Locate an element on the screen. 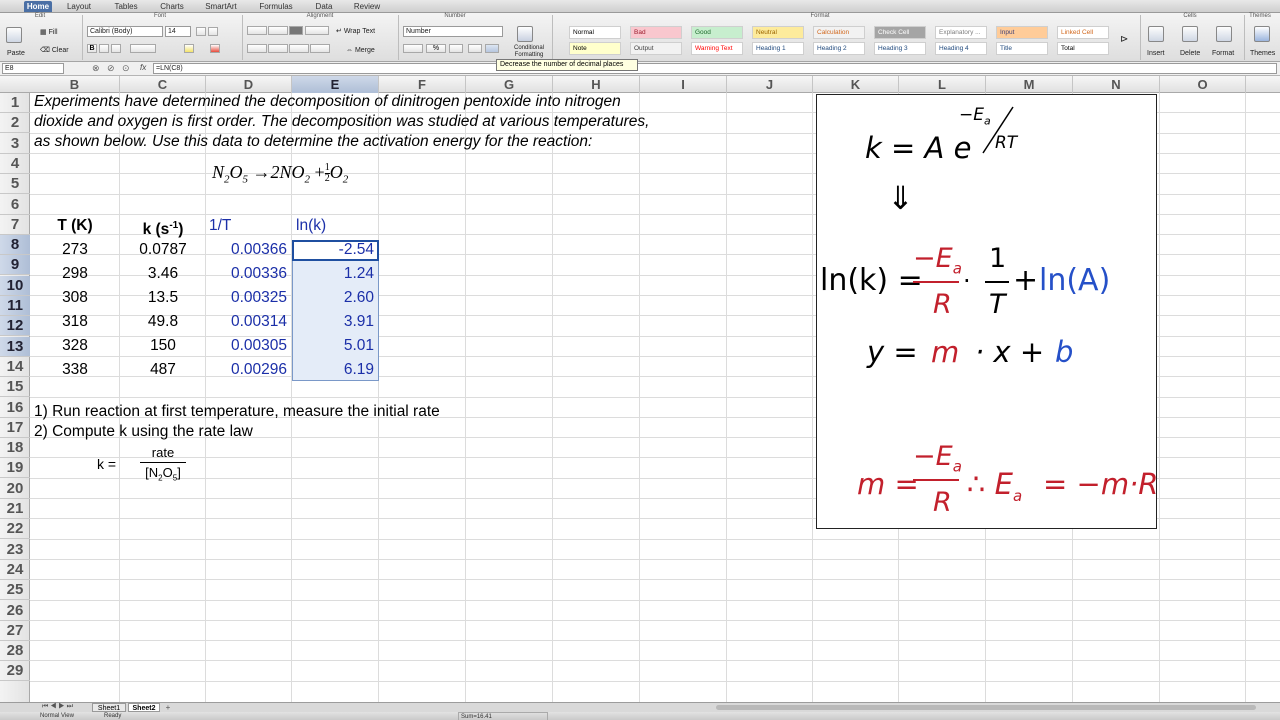 The image size is (1280, 720). row-header-7: 7 is located at coordinates (15, 225).